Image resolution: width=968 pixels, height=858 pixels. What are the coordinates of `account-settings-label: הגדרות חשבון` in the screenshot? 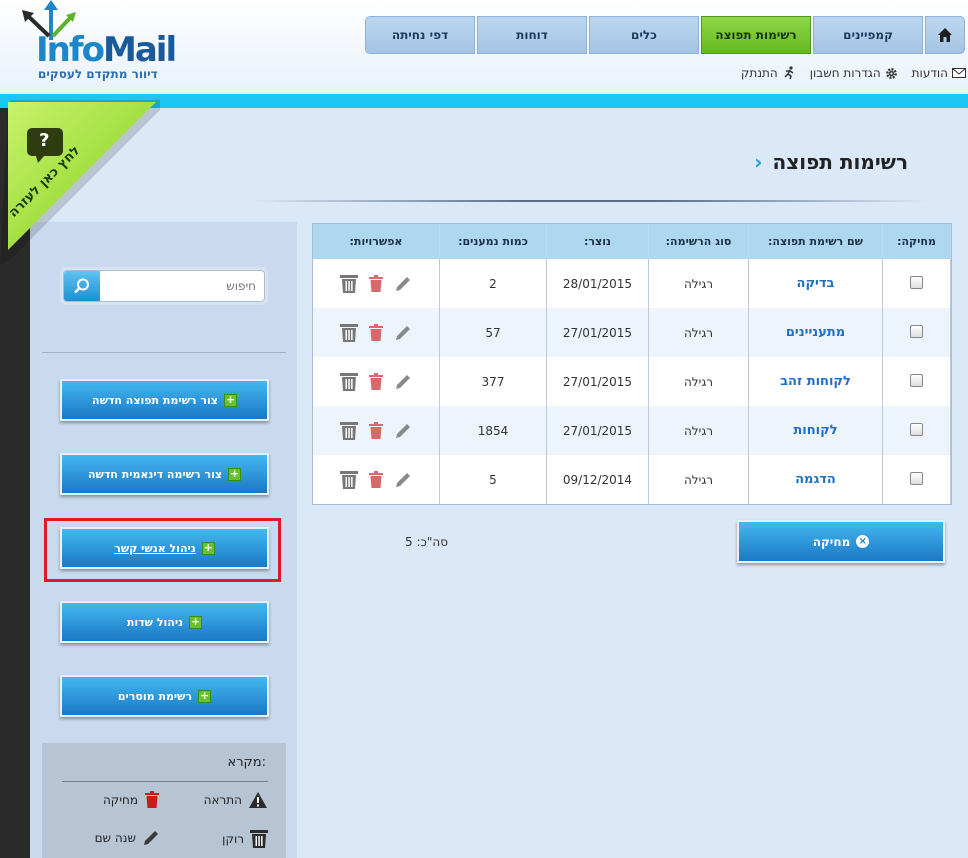 It's located at (845, 73).